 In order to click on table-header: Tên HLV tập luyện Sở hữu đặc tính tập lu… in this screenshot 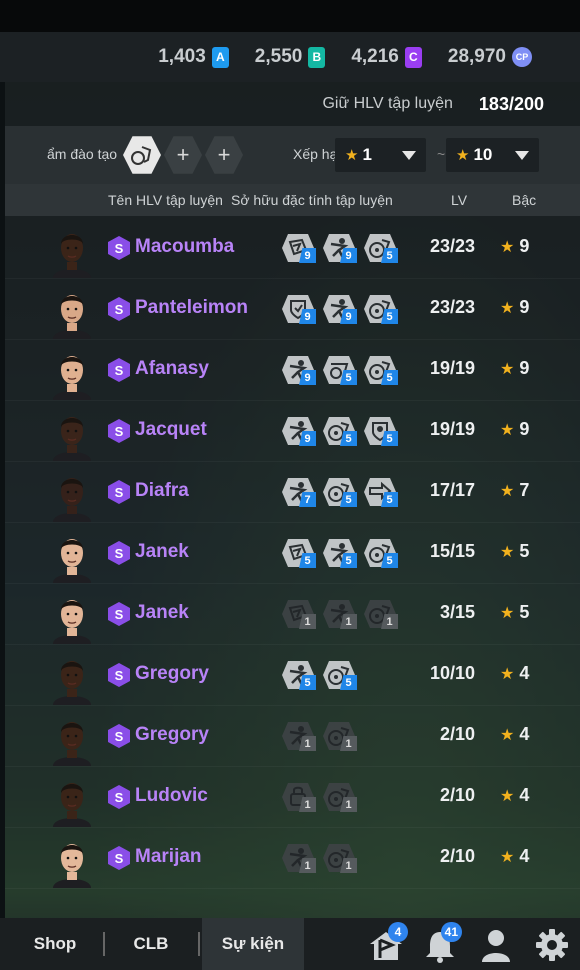, I will do `click(292, 200)`.